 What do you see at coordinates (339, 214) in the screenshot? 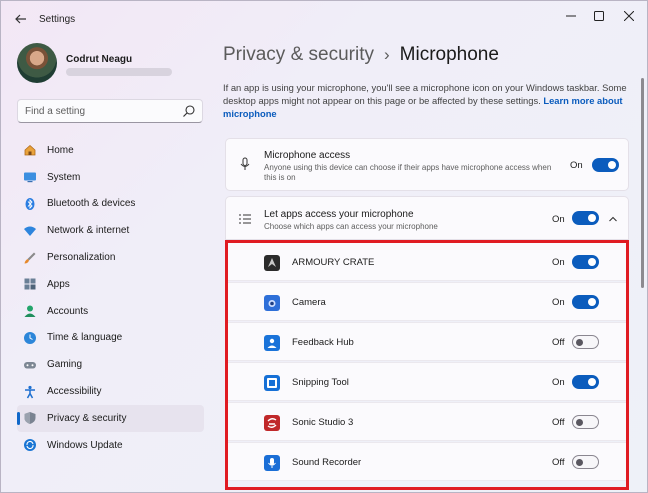
I see `let-apps-access-title: Let apps access your microphone` at bounding box center [339, 214].